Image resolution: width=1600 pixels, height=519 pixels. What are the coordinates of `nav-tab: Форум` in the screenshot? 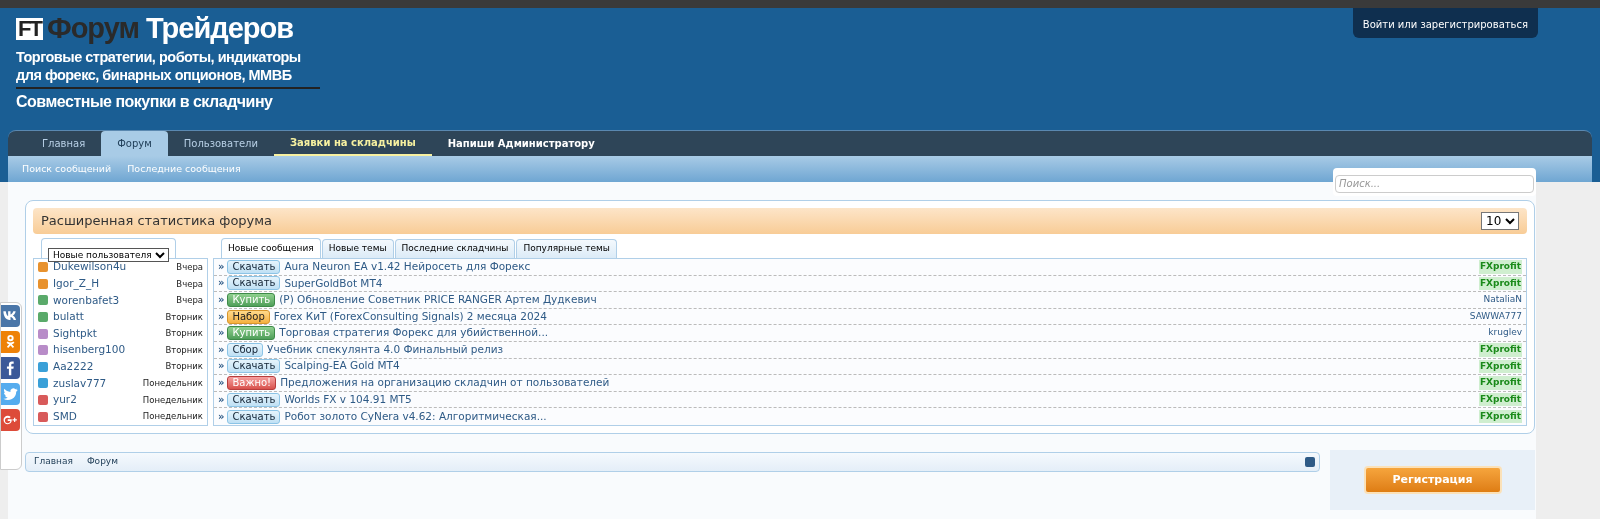 It's located at (134, 143).